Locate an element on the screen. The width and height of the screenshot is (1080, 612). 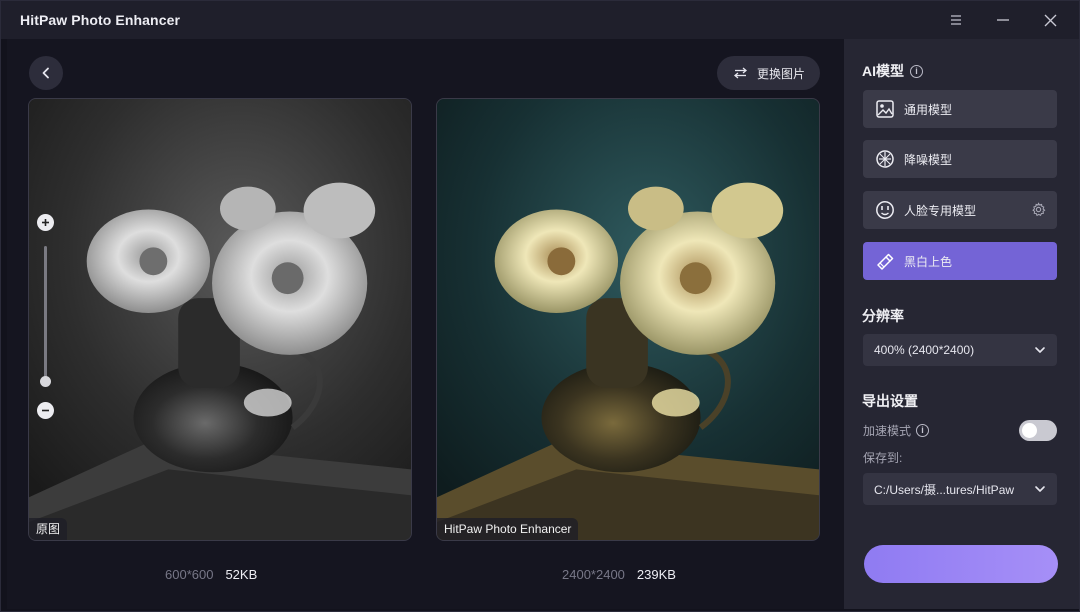
colorize-icon is located at coordinates (885, 261).